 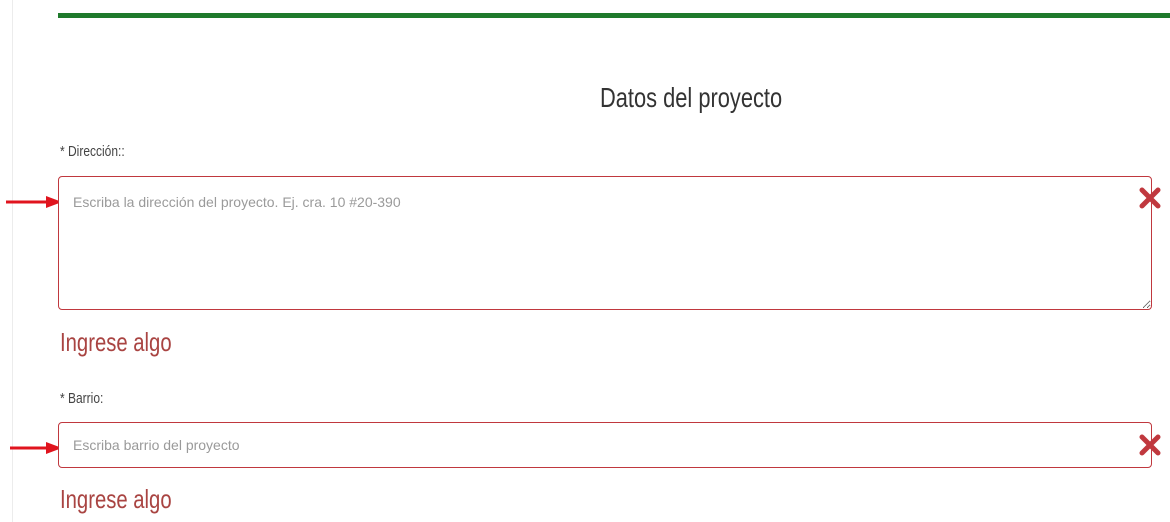 I want to click on section-title: Datos del proyecto, so click(x=691, y=97).